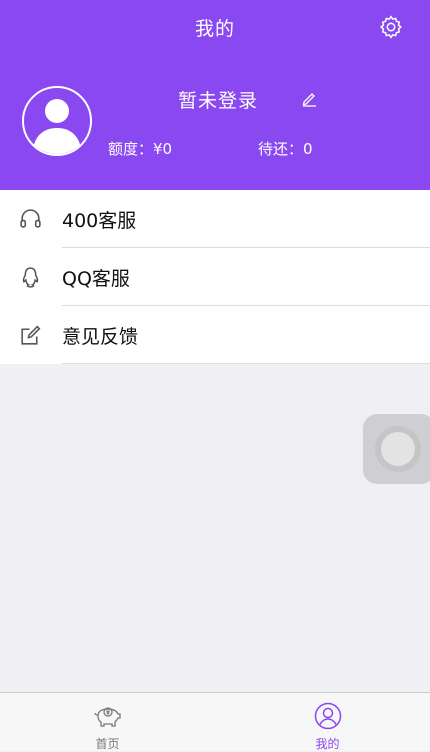  Describe the element at coordinates (215, 335) in the screenshot. I see `menu-item-feedback: 意见反馈` at that location.